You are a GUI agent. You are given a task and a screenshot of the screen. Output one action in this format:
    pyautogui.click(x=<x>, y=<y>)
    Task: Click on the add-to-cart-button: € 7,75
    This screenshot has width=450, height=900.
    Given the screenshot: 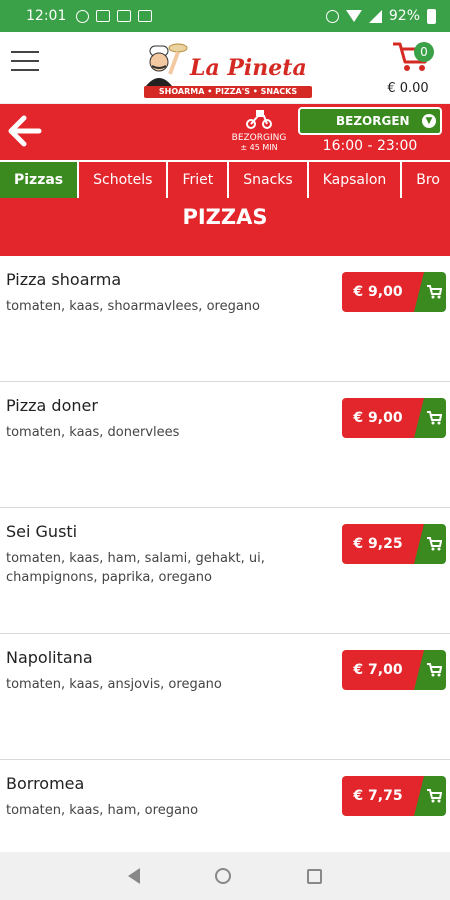 What is the action you would take?
    pyautogui.click(x=394, y=796)
    